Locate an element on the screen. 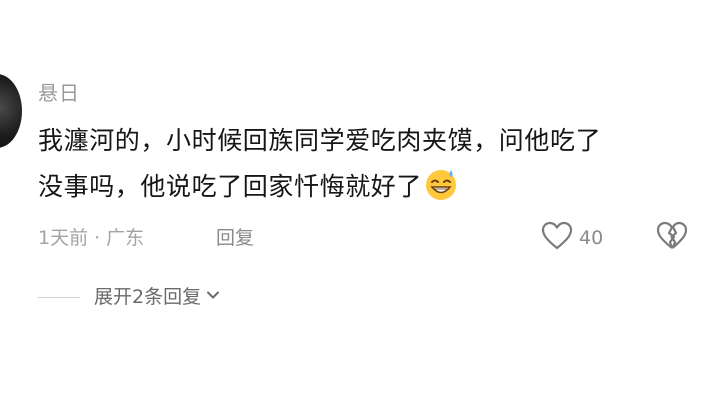 Image resolution: width=720 pixels, height=405 pixels. like-count: 40 is located at coordinates (591, 238).